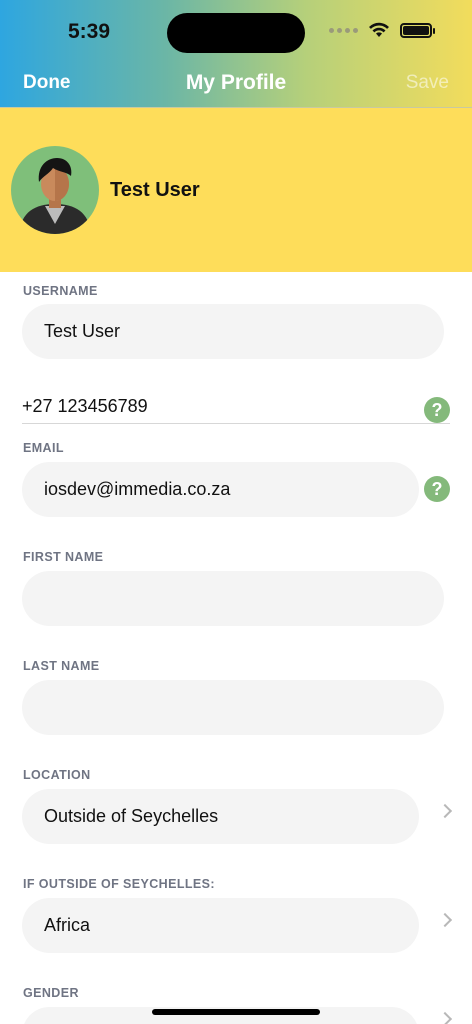  I want to click on location-select: Outside of Seychelles, so click(220, 816).